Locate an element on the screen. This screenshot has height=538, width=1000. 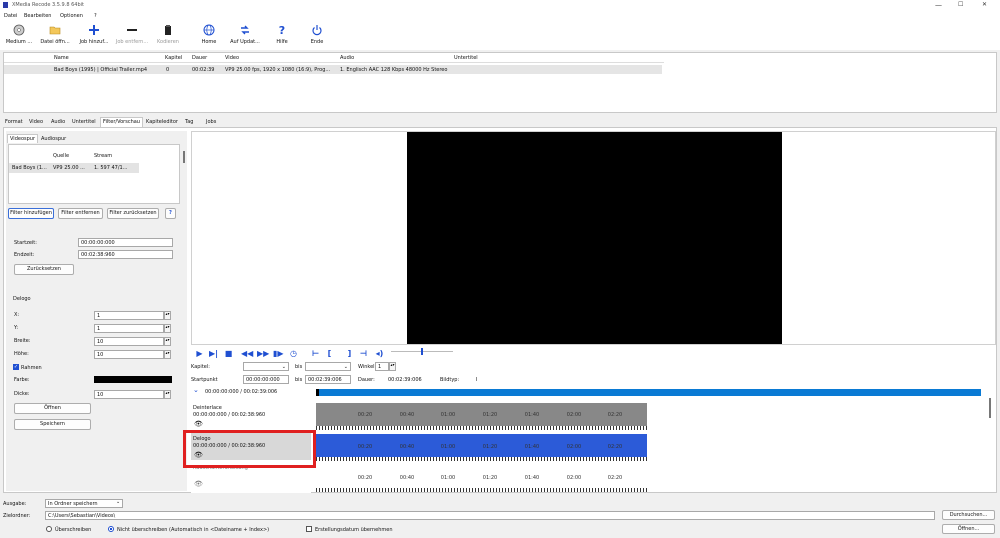
volume-icon: ◂) is located at coordinates (379, 354).